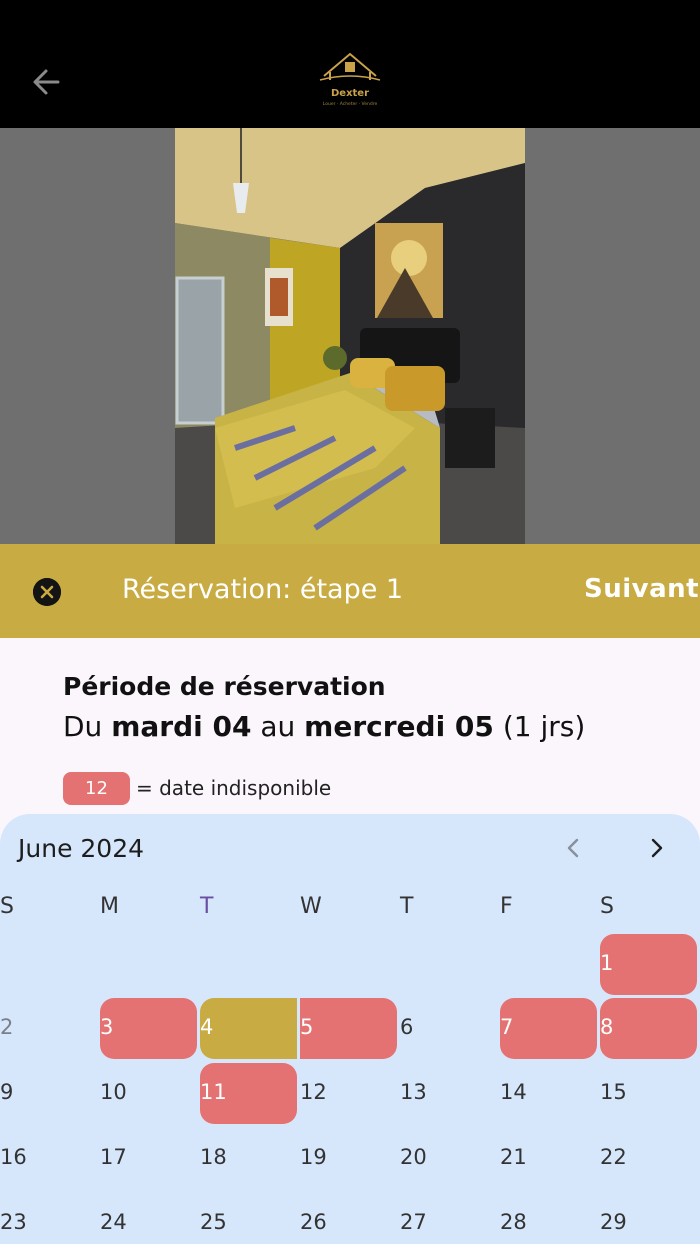 Image resolution: width=700 pixels, height=1244 pixels. I want to click on calendar-day-24: 24, so click(148, 1218).